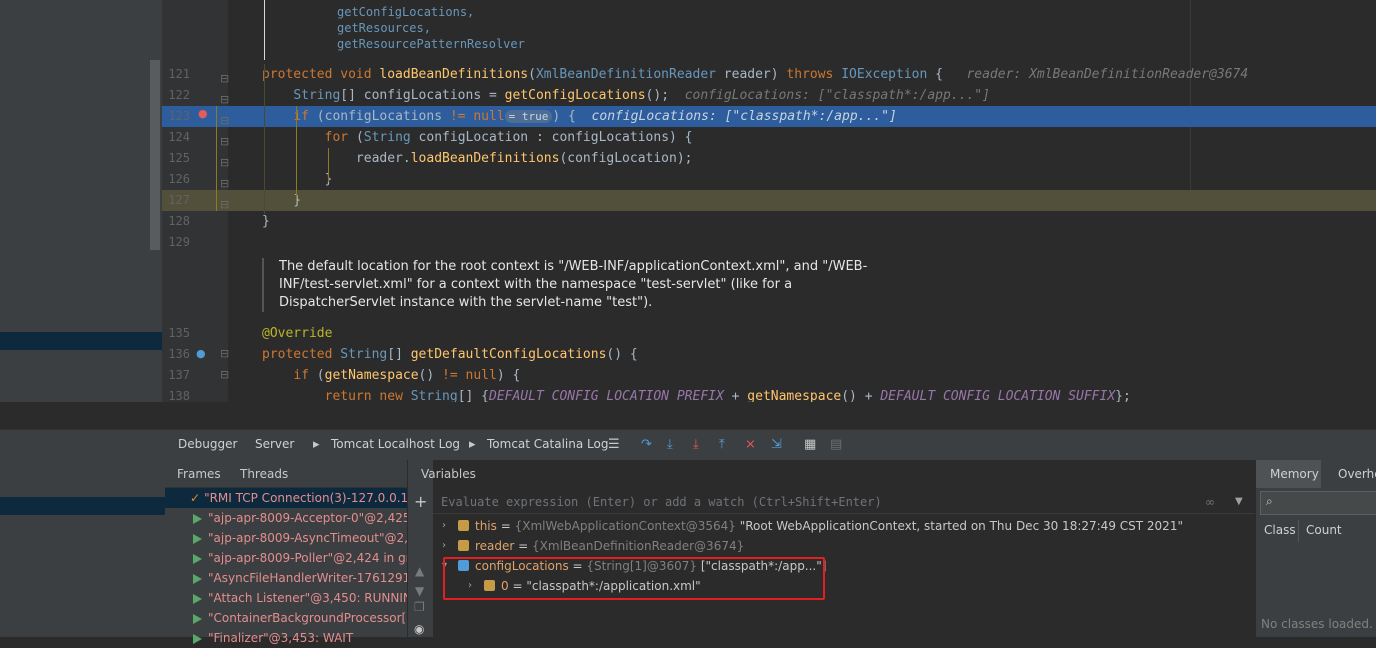  What do you see at coordinates (1280, 530) in the screenshot?
I see `column-class: Class` at bounding box center [1280, 530].